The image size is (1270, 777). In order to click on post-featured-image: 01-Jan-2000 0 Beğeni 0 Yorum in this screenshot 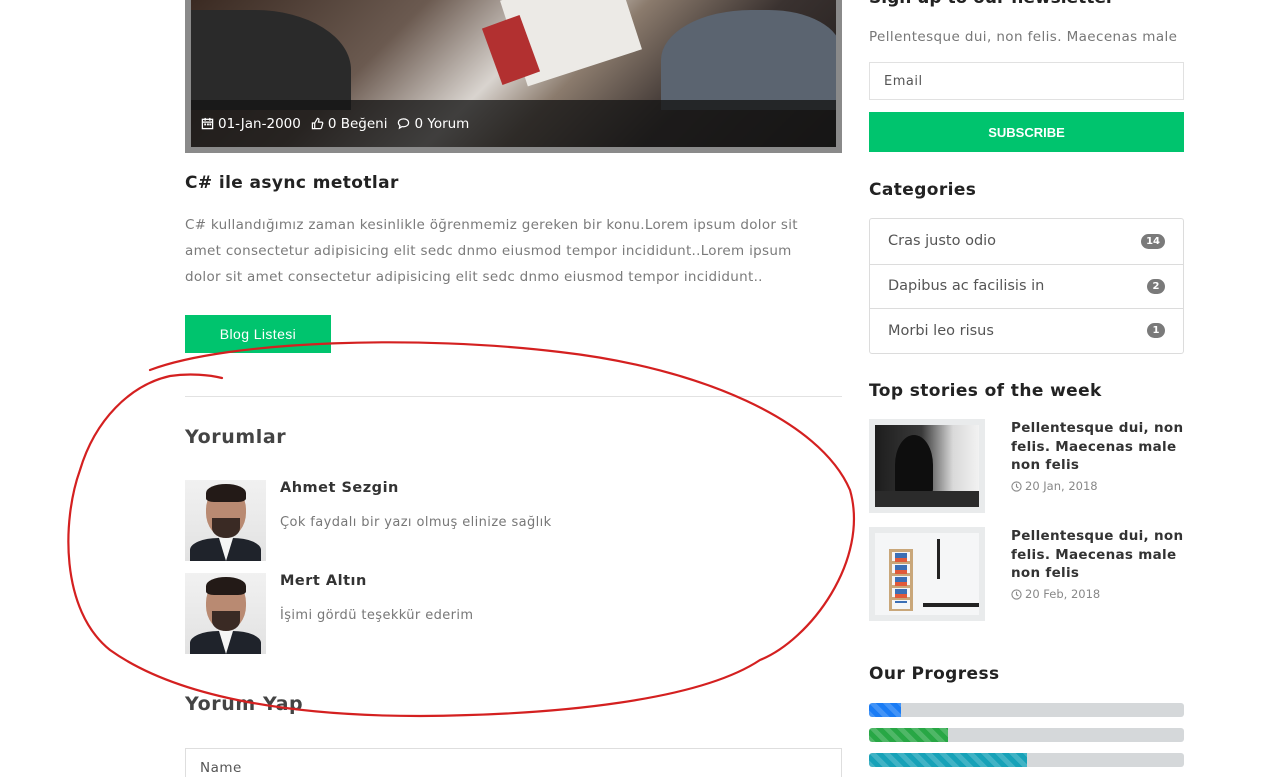, I will do `click(513, 76)`.